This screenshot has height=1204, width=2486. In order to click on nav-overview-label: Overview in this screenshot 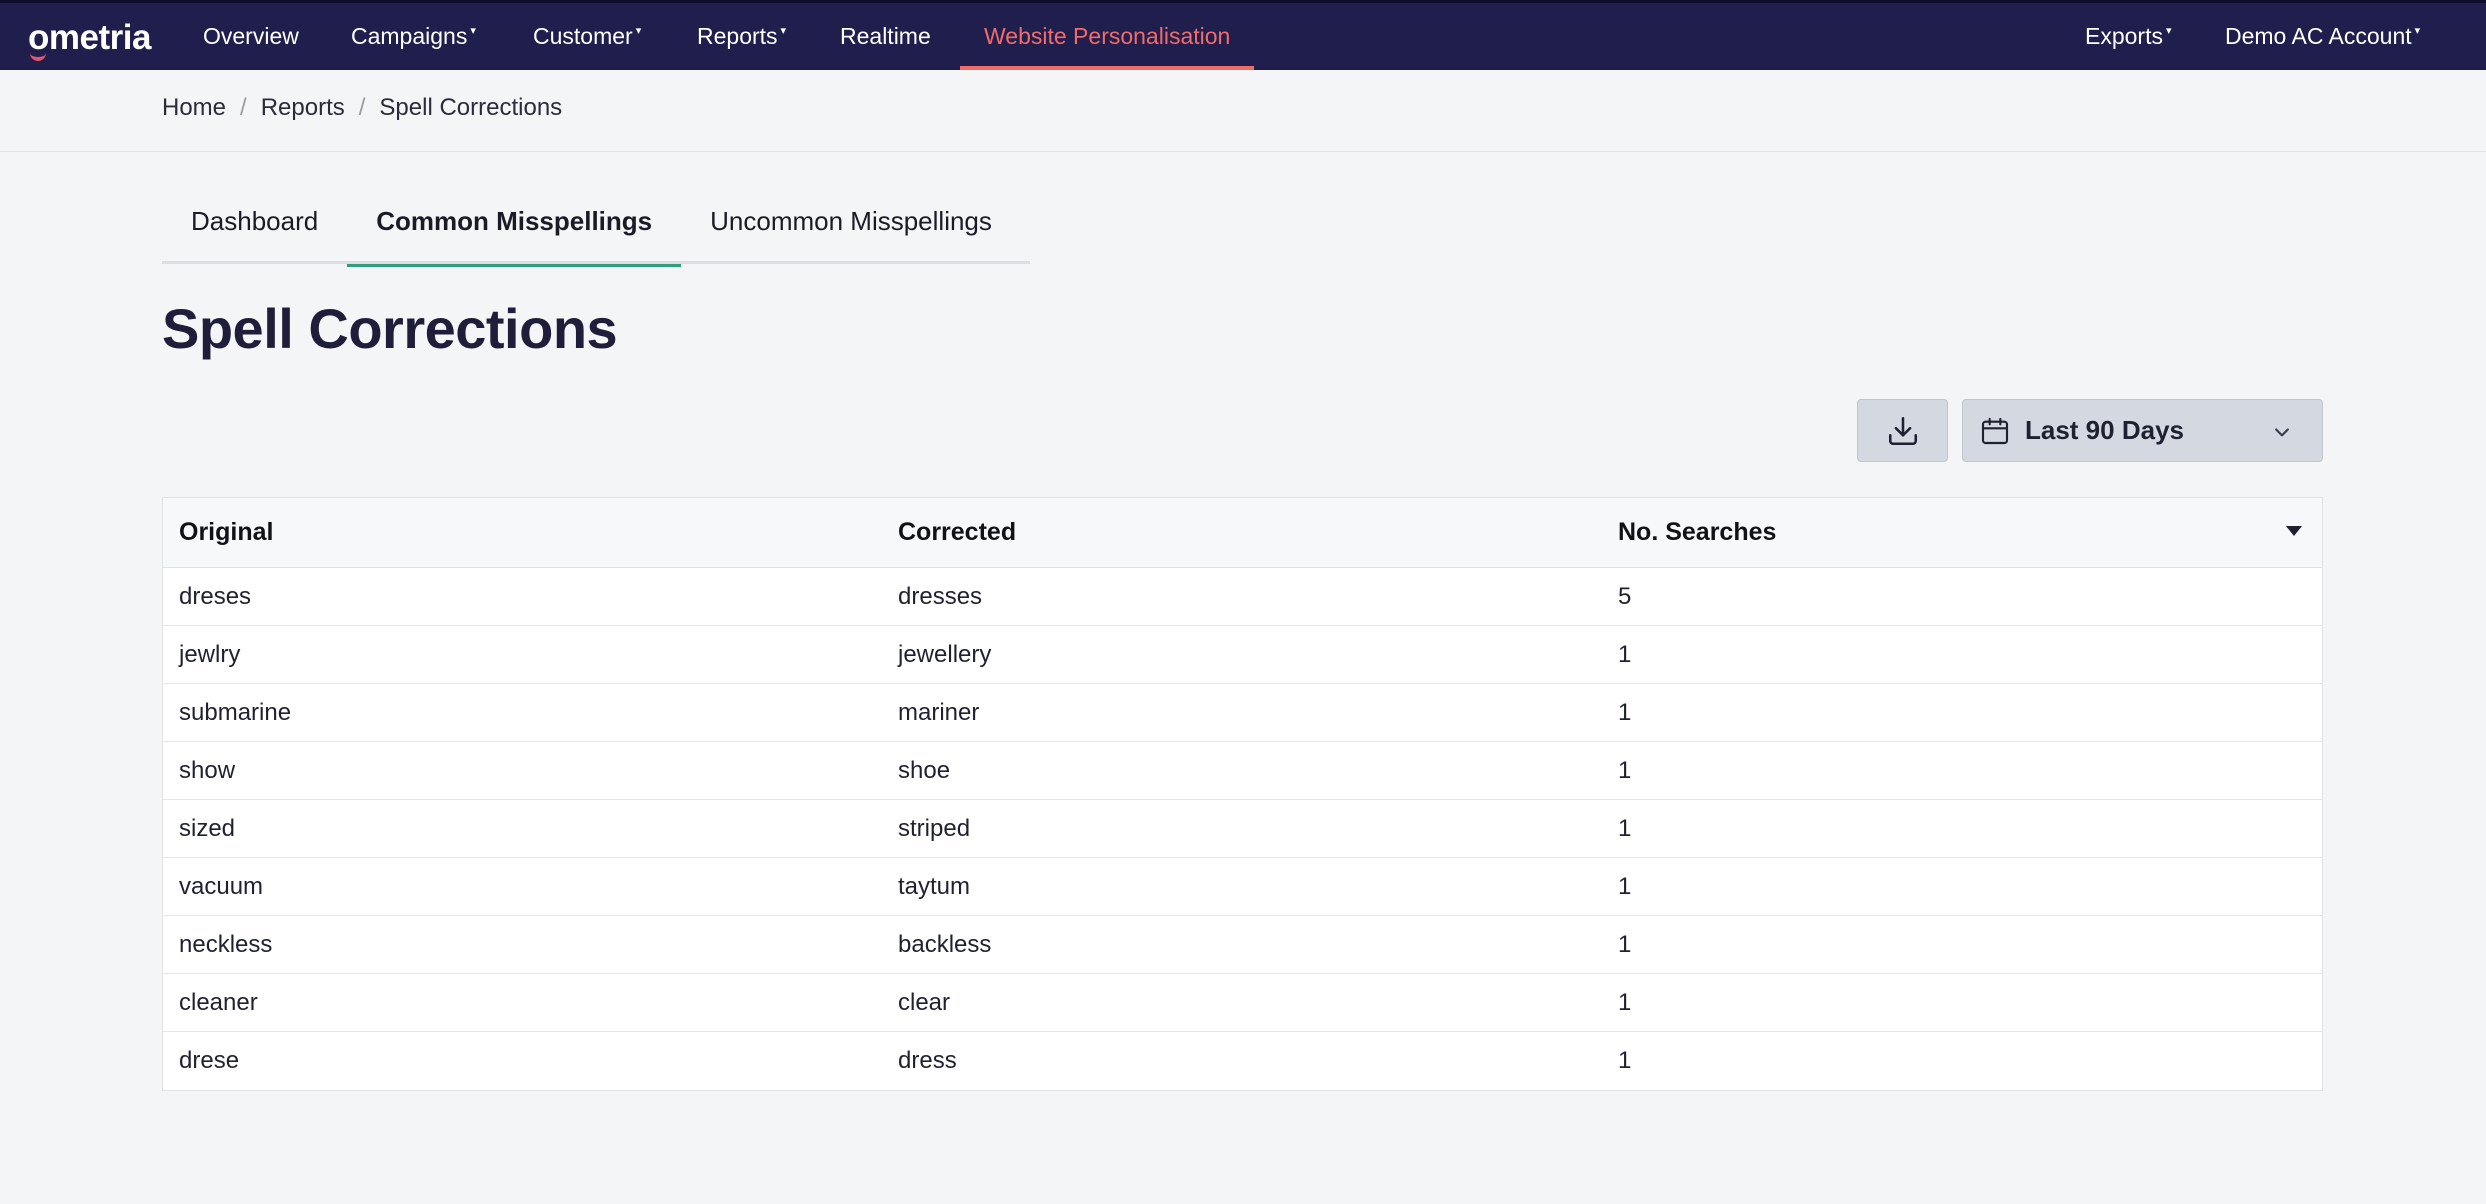, I will do `click(251, 36)`.